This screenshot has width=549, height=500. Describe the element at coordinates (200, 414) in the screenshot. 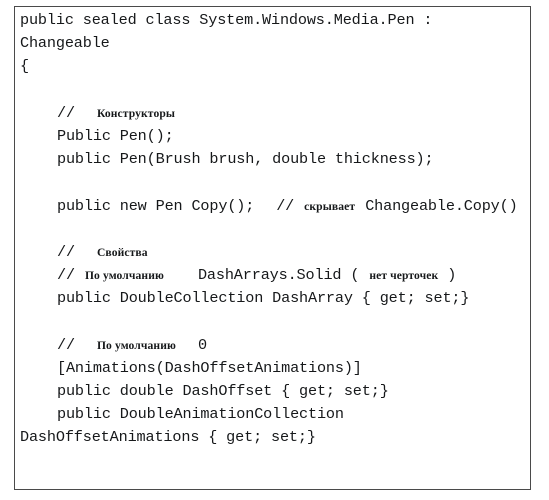

I see `code-statement: public DoubleAnimationCollection` at that location.